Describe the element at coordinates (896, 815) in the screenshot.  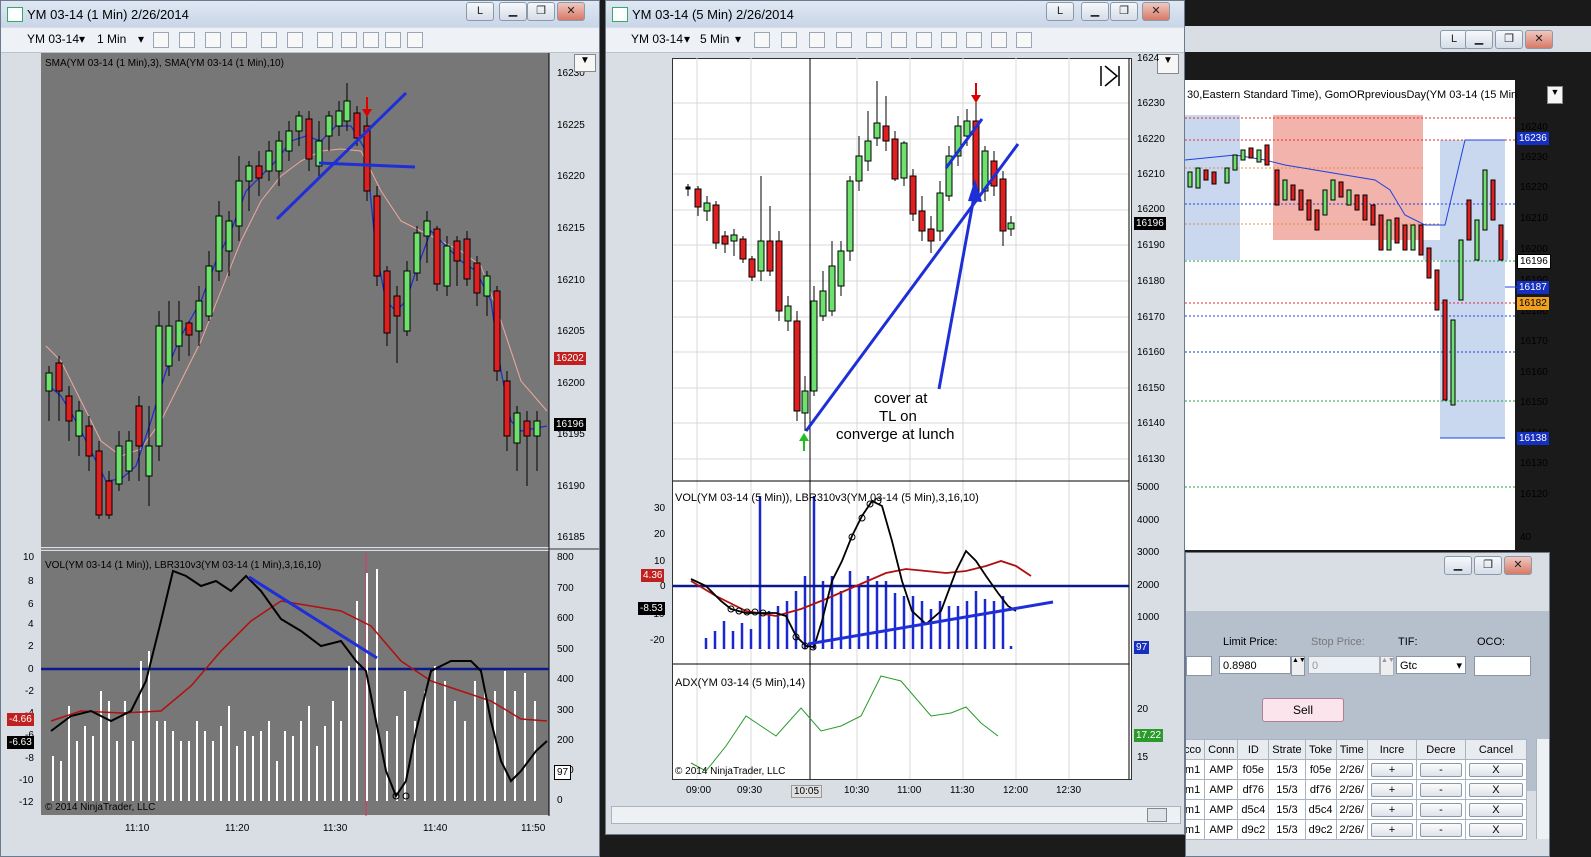
I see `horizontal-scrollbar` at that location.